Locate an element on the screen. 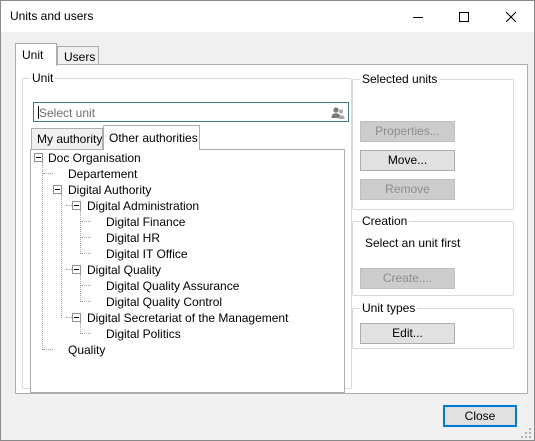 The width and height of the screenshot is (535, 441). window-title: Units and users is located at coordinates (52, 16).